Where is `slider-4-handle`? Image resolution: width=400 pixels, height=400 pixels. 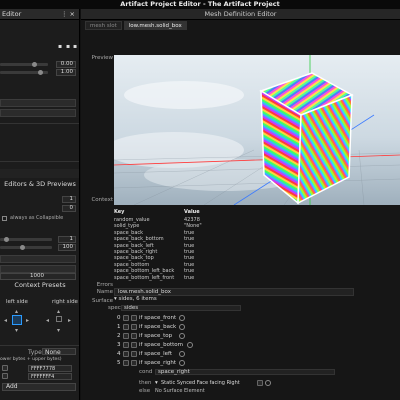 slider-4-handle is located at coordinates (22, 247).